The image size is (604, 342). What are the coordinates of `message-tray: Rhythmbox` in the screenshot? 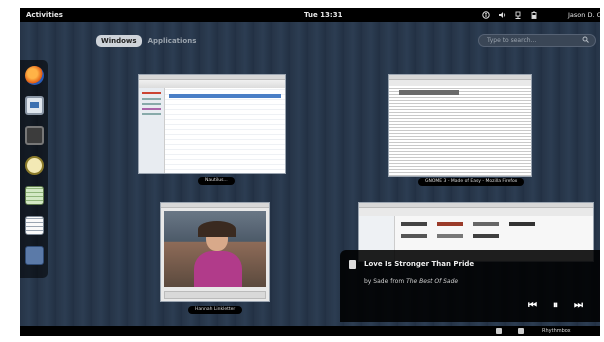 It's located at (310, 331).